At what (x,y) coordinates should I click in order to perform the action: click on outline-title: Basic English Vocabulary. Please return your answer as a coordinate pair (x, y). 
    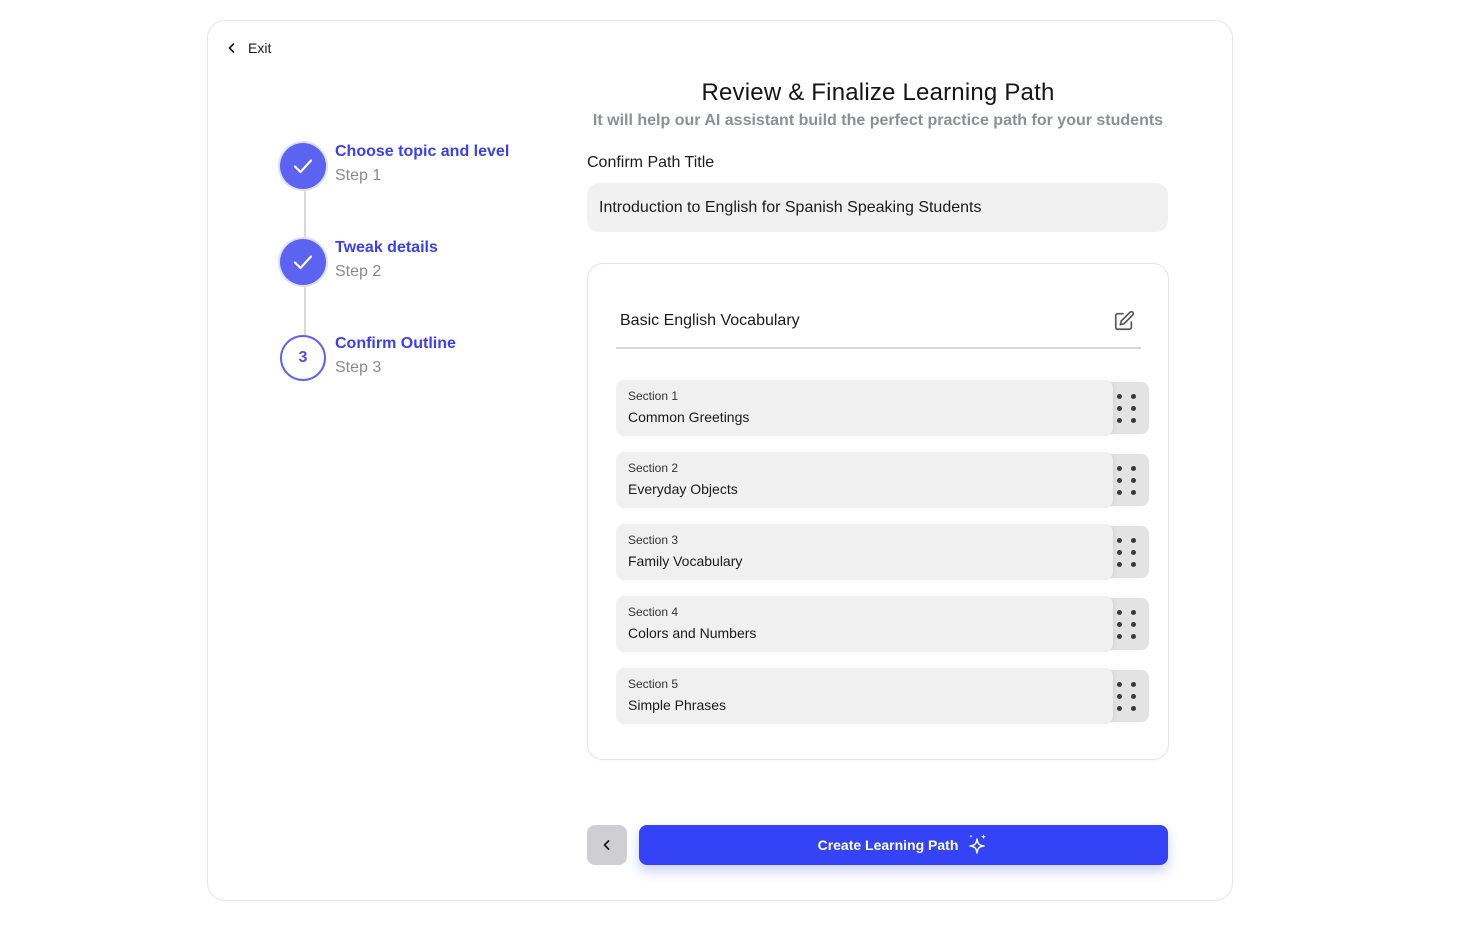
    Looking at the image, I should click on (710, 320).